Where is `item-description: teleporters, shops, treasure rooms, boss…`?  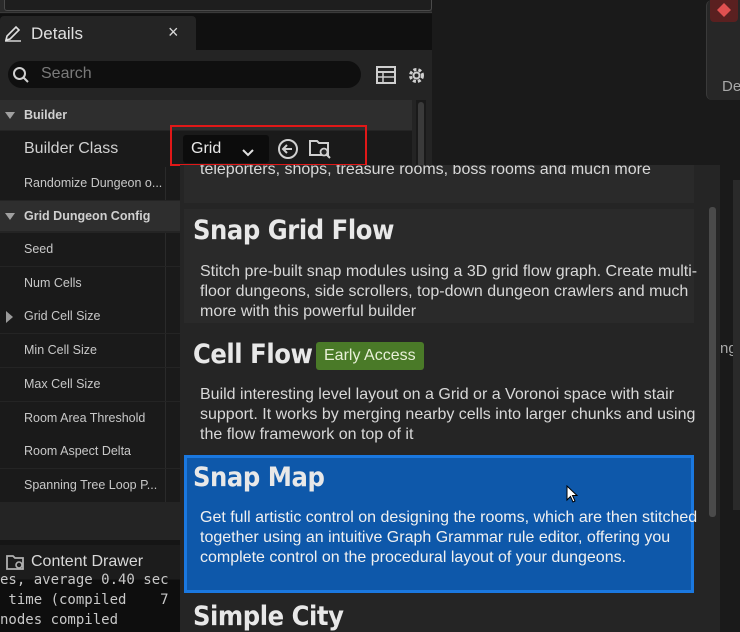
item-description: teleporters, shops, treasure rooms, boss… is located at coordinates (425, 171).